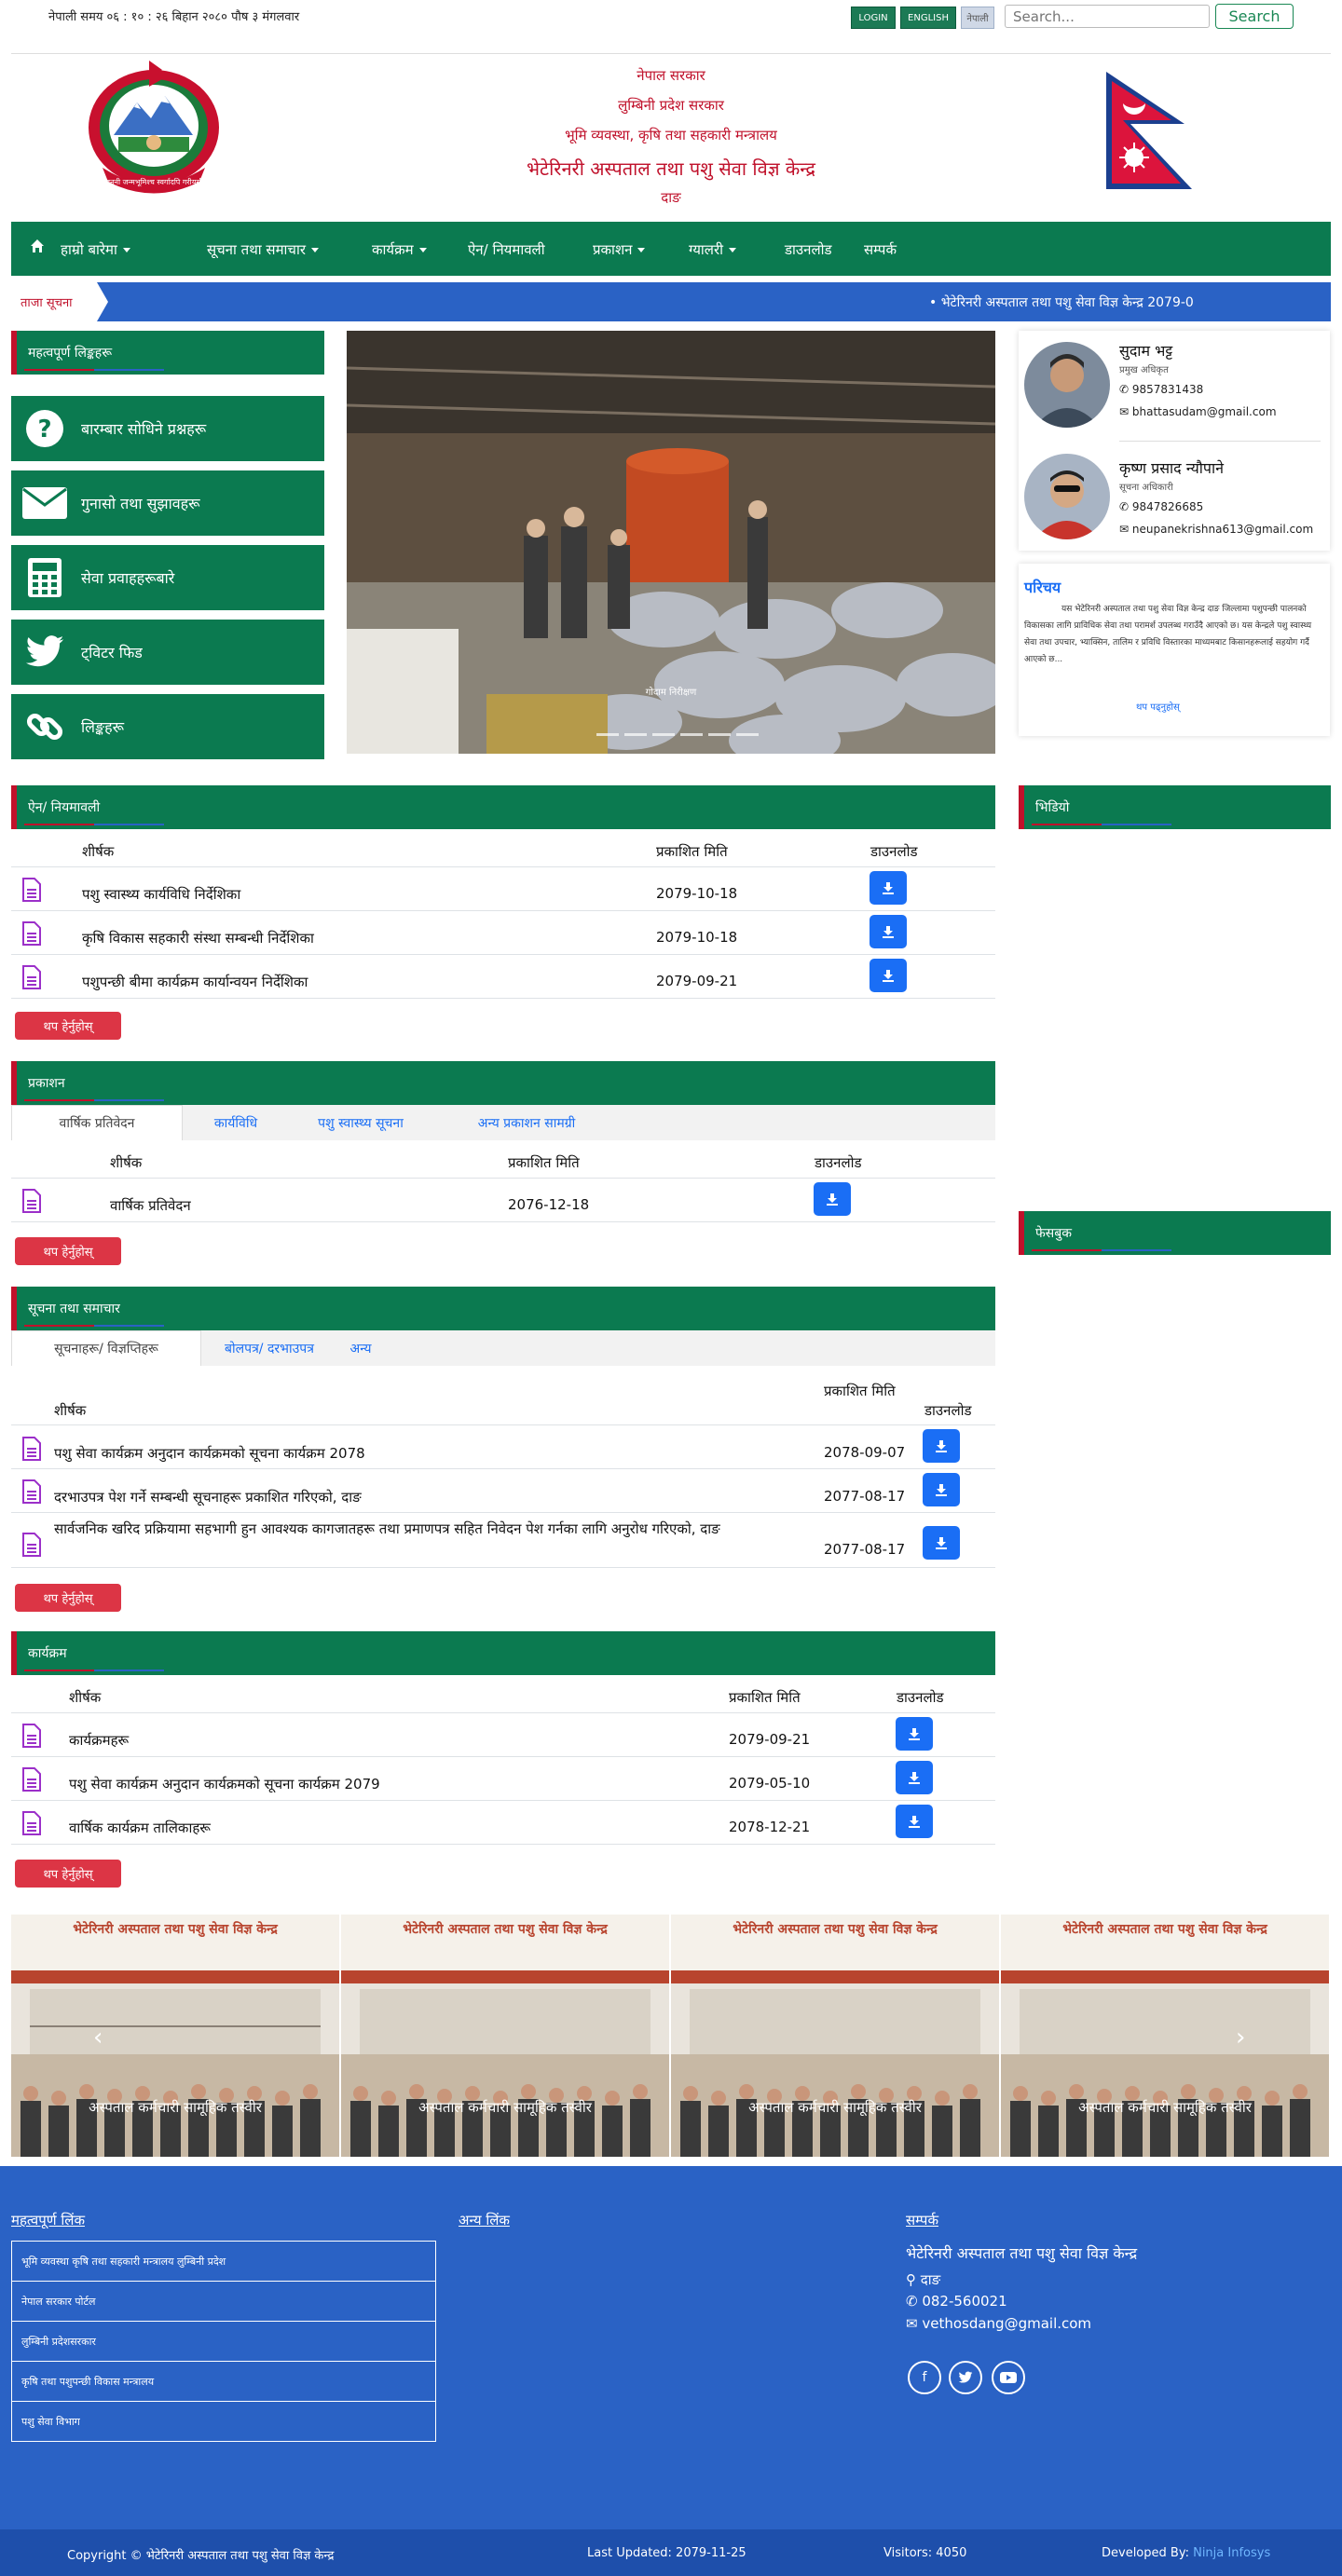  Describe the element at coordinates (97, 1122) in the screenshot. I see `tab-annual-report: वार्षिक प्रतिवेदन` at that location.